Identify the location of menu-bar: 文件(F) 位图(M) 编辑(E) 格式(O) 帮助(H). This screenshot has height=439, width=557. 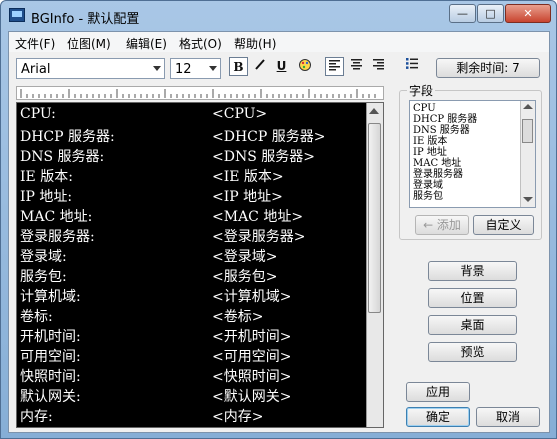
(279, 42).